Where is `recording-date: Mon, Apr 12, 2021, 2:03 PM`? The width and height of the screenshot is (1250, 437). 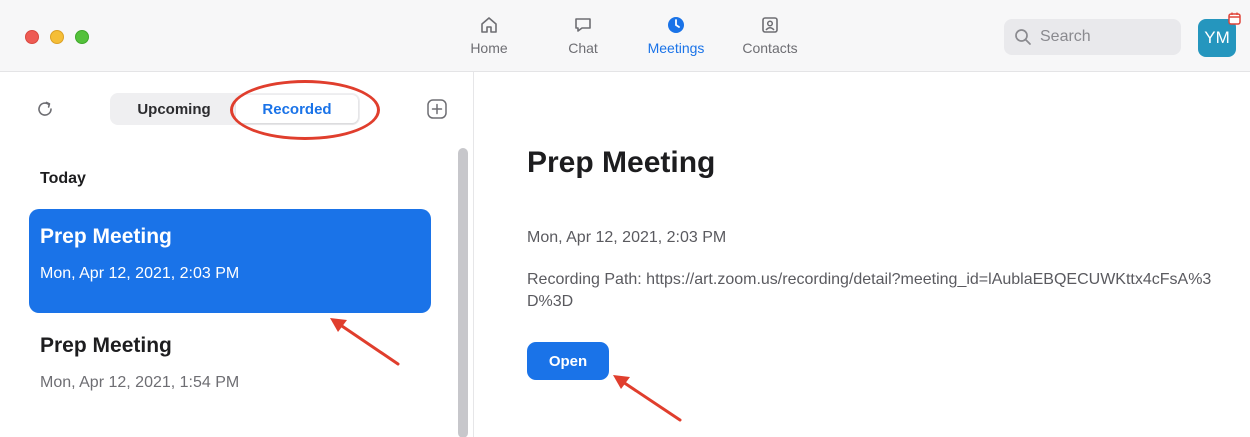
recording-date: Mon, Apr 12, 2021, 2:03 PM is located at coordinates (140, 273).